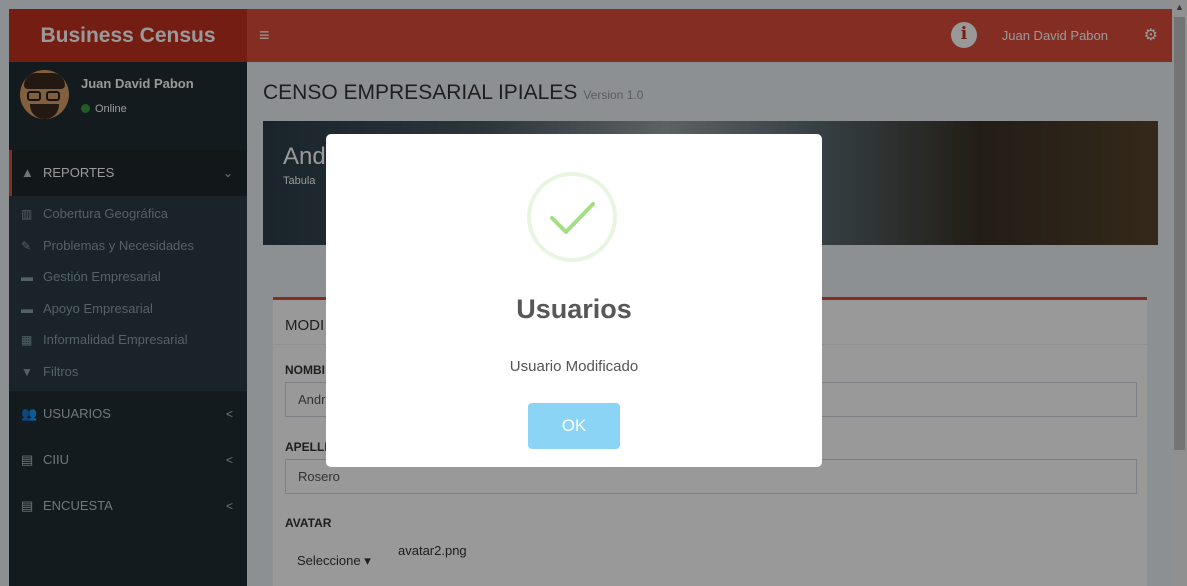 This screenshot has width=1187, height=586. I want to click on dialog-message: Usuario Modificado, so click(574, 366).